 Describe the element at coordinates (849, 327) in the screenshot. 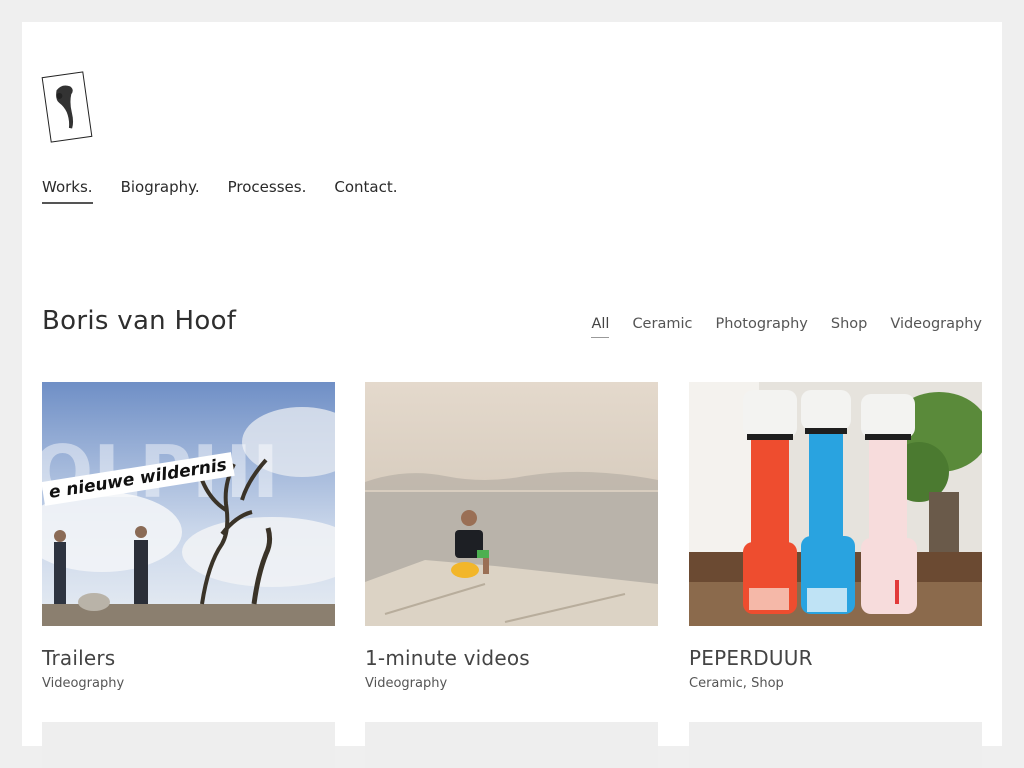

I see `filter-shop: Shop` at that location.